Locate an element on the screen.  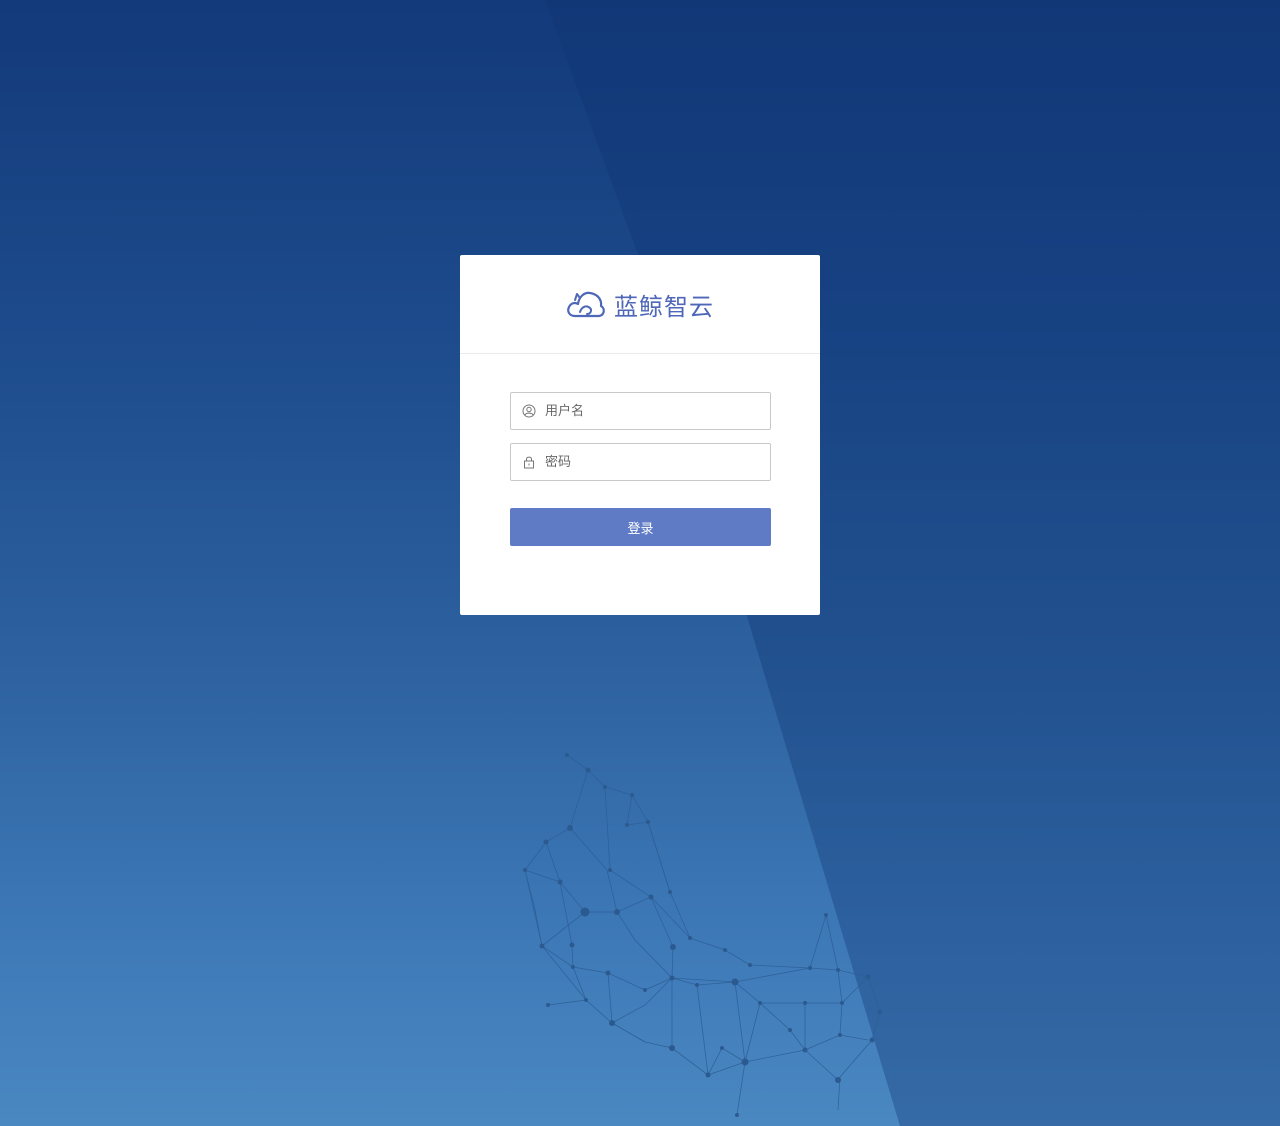
logo: 蓝鲸智云 is located at coordinates (640, 304).